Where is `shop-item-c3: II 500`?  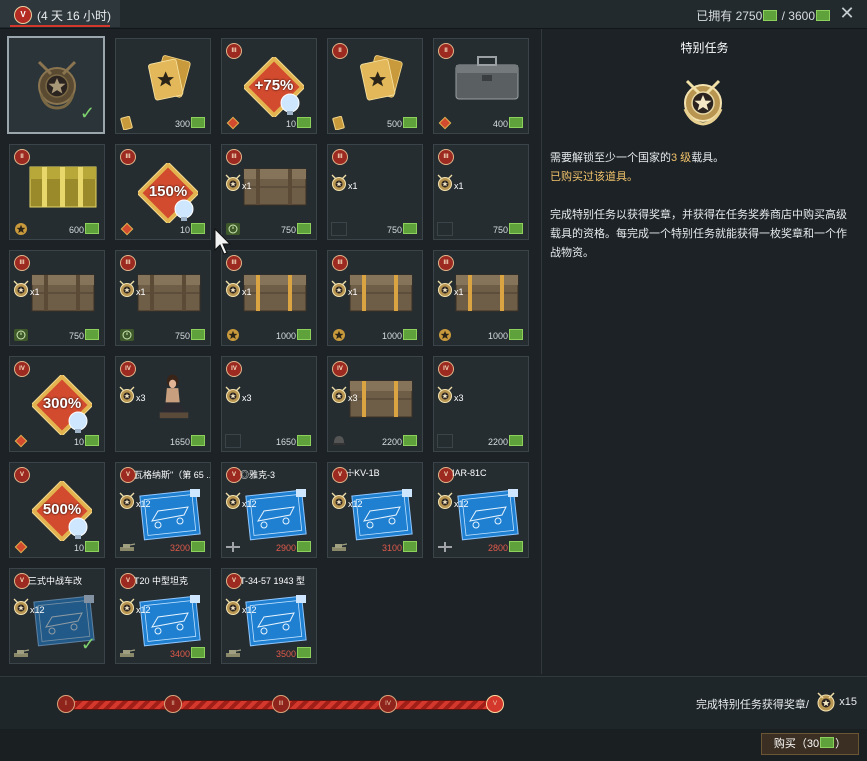 shop-item-c3: II 500 is located at coordinates (375, 86).